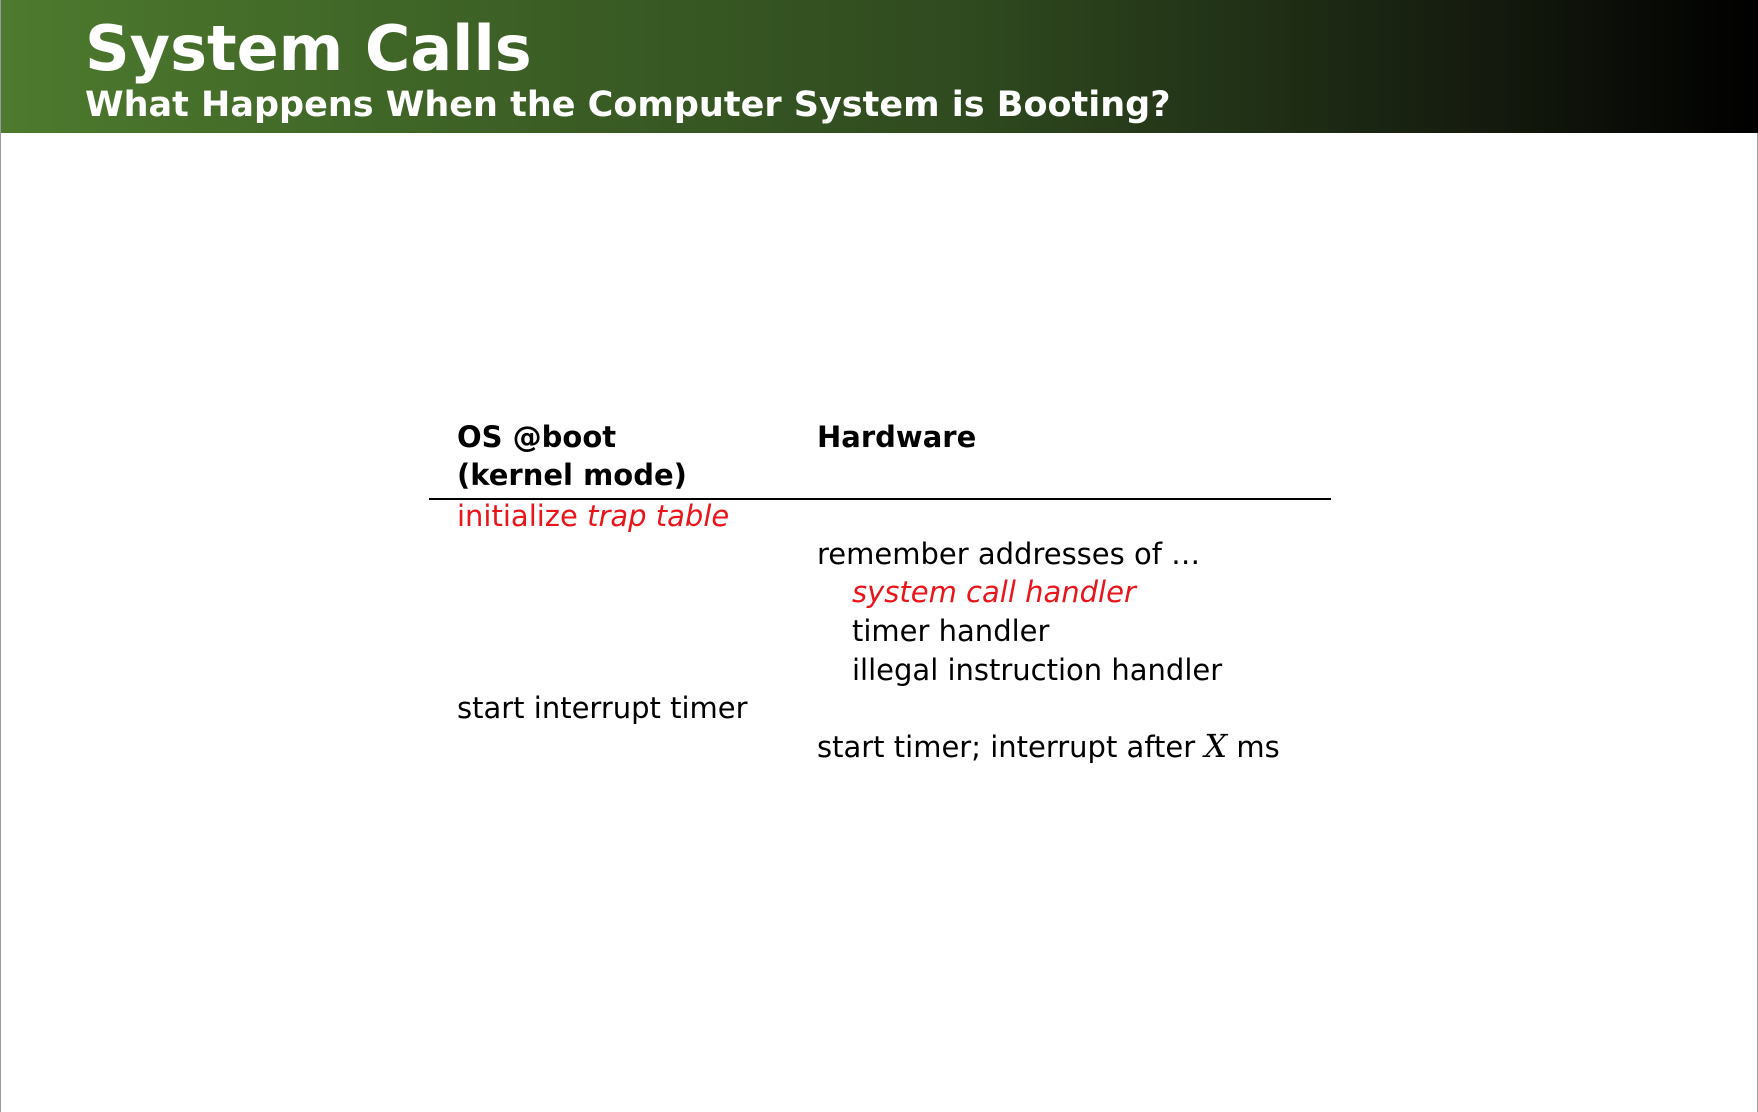 The height and width of the screenshot is (1112, 1758). Describe the element at coordinates (572, 475) in the screenshot. I see `os-column-subheader: (kernel mode)` at that location.